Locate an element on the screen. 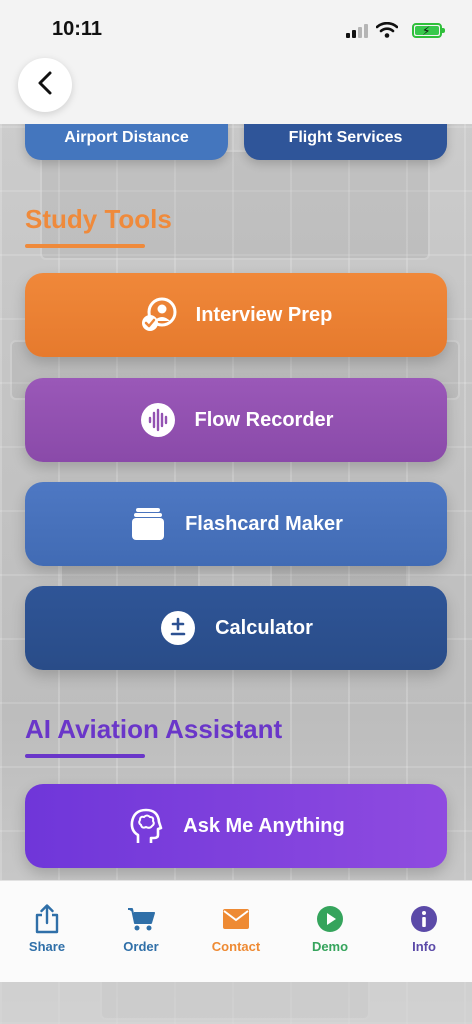 This screenshot has height=1024, width=472. ask-me-anything-label: Ask Me Anything is located at coordinates (264, 825).